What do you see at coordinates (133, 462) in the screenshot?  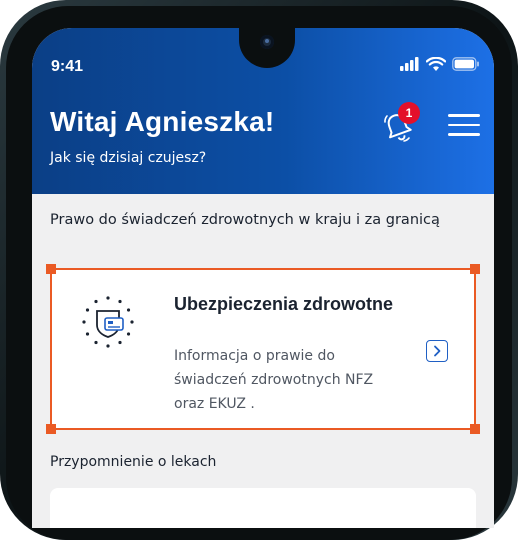 I see `section-title-reminders: Przypomnienie o lekach` at bounding box center [133, 462].